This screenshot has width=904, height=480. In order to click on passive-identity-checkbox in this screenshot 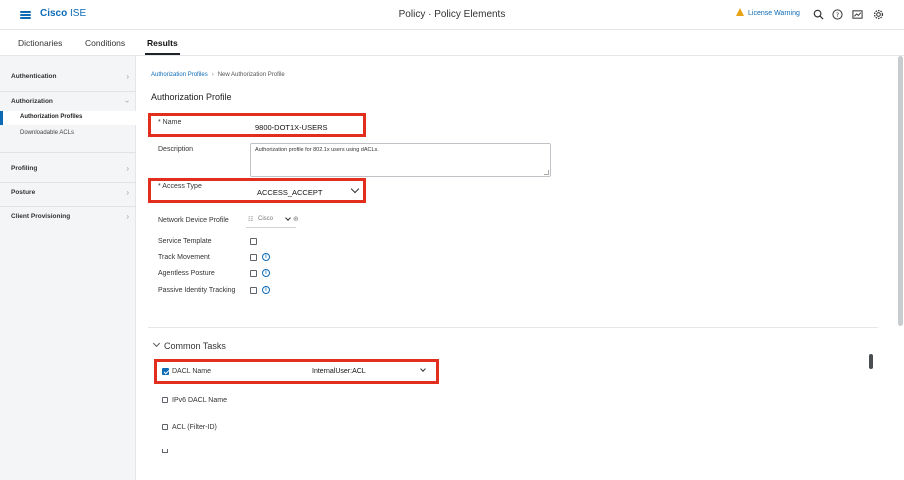, I will do `click(253, 290)`.